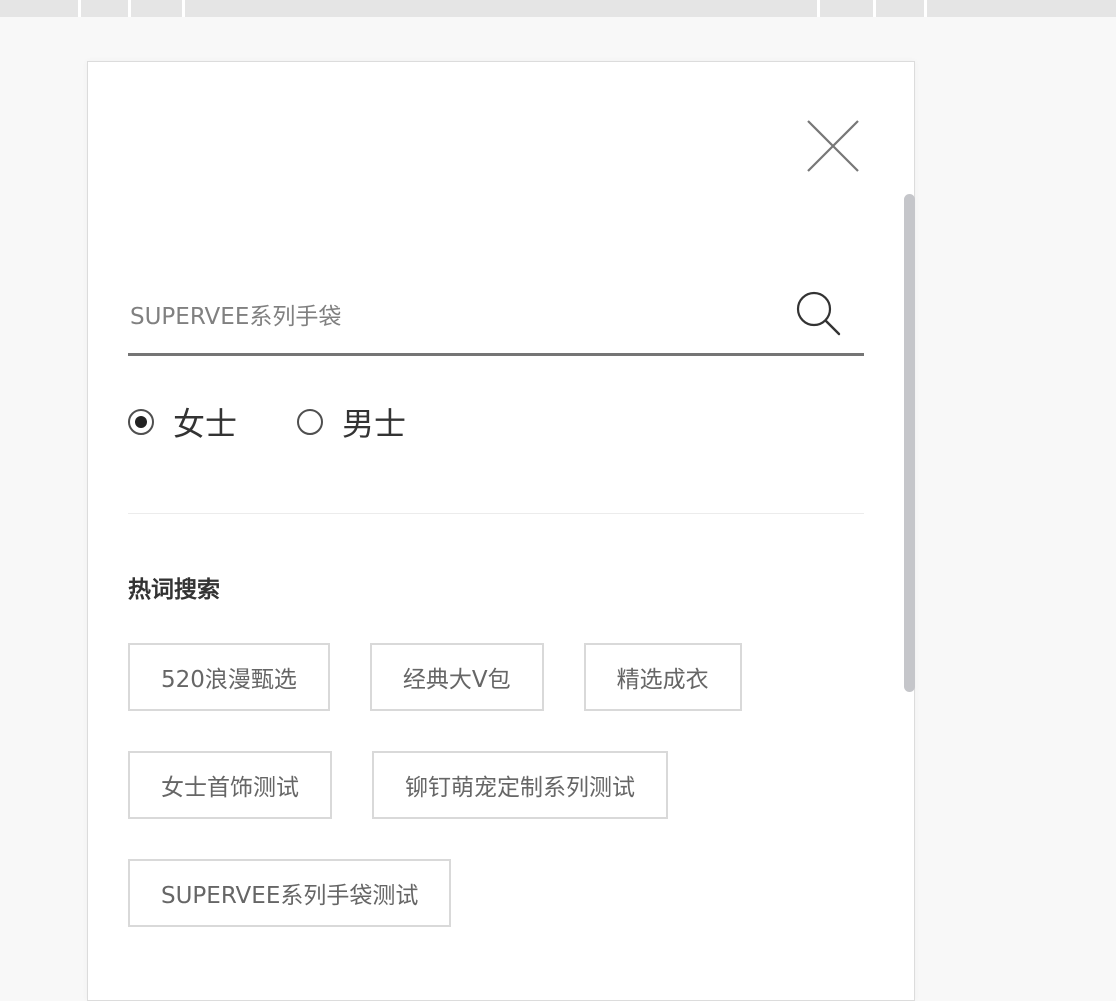 Image resolution: width=1116 pixels, height=1001 pixels. Describe the element at coordinates (290, 893) in the screenshot. I see `hot-search-tag: SUPERVEE系列手袋测试` at that location.